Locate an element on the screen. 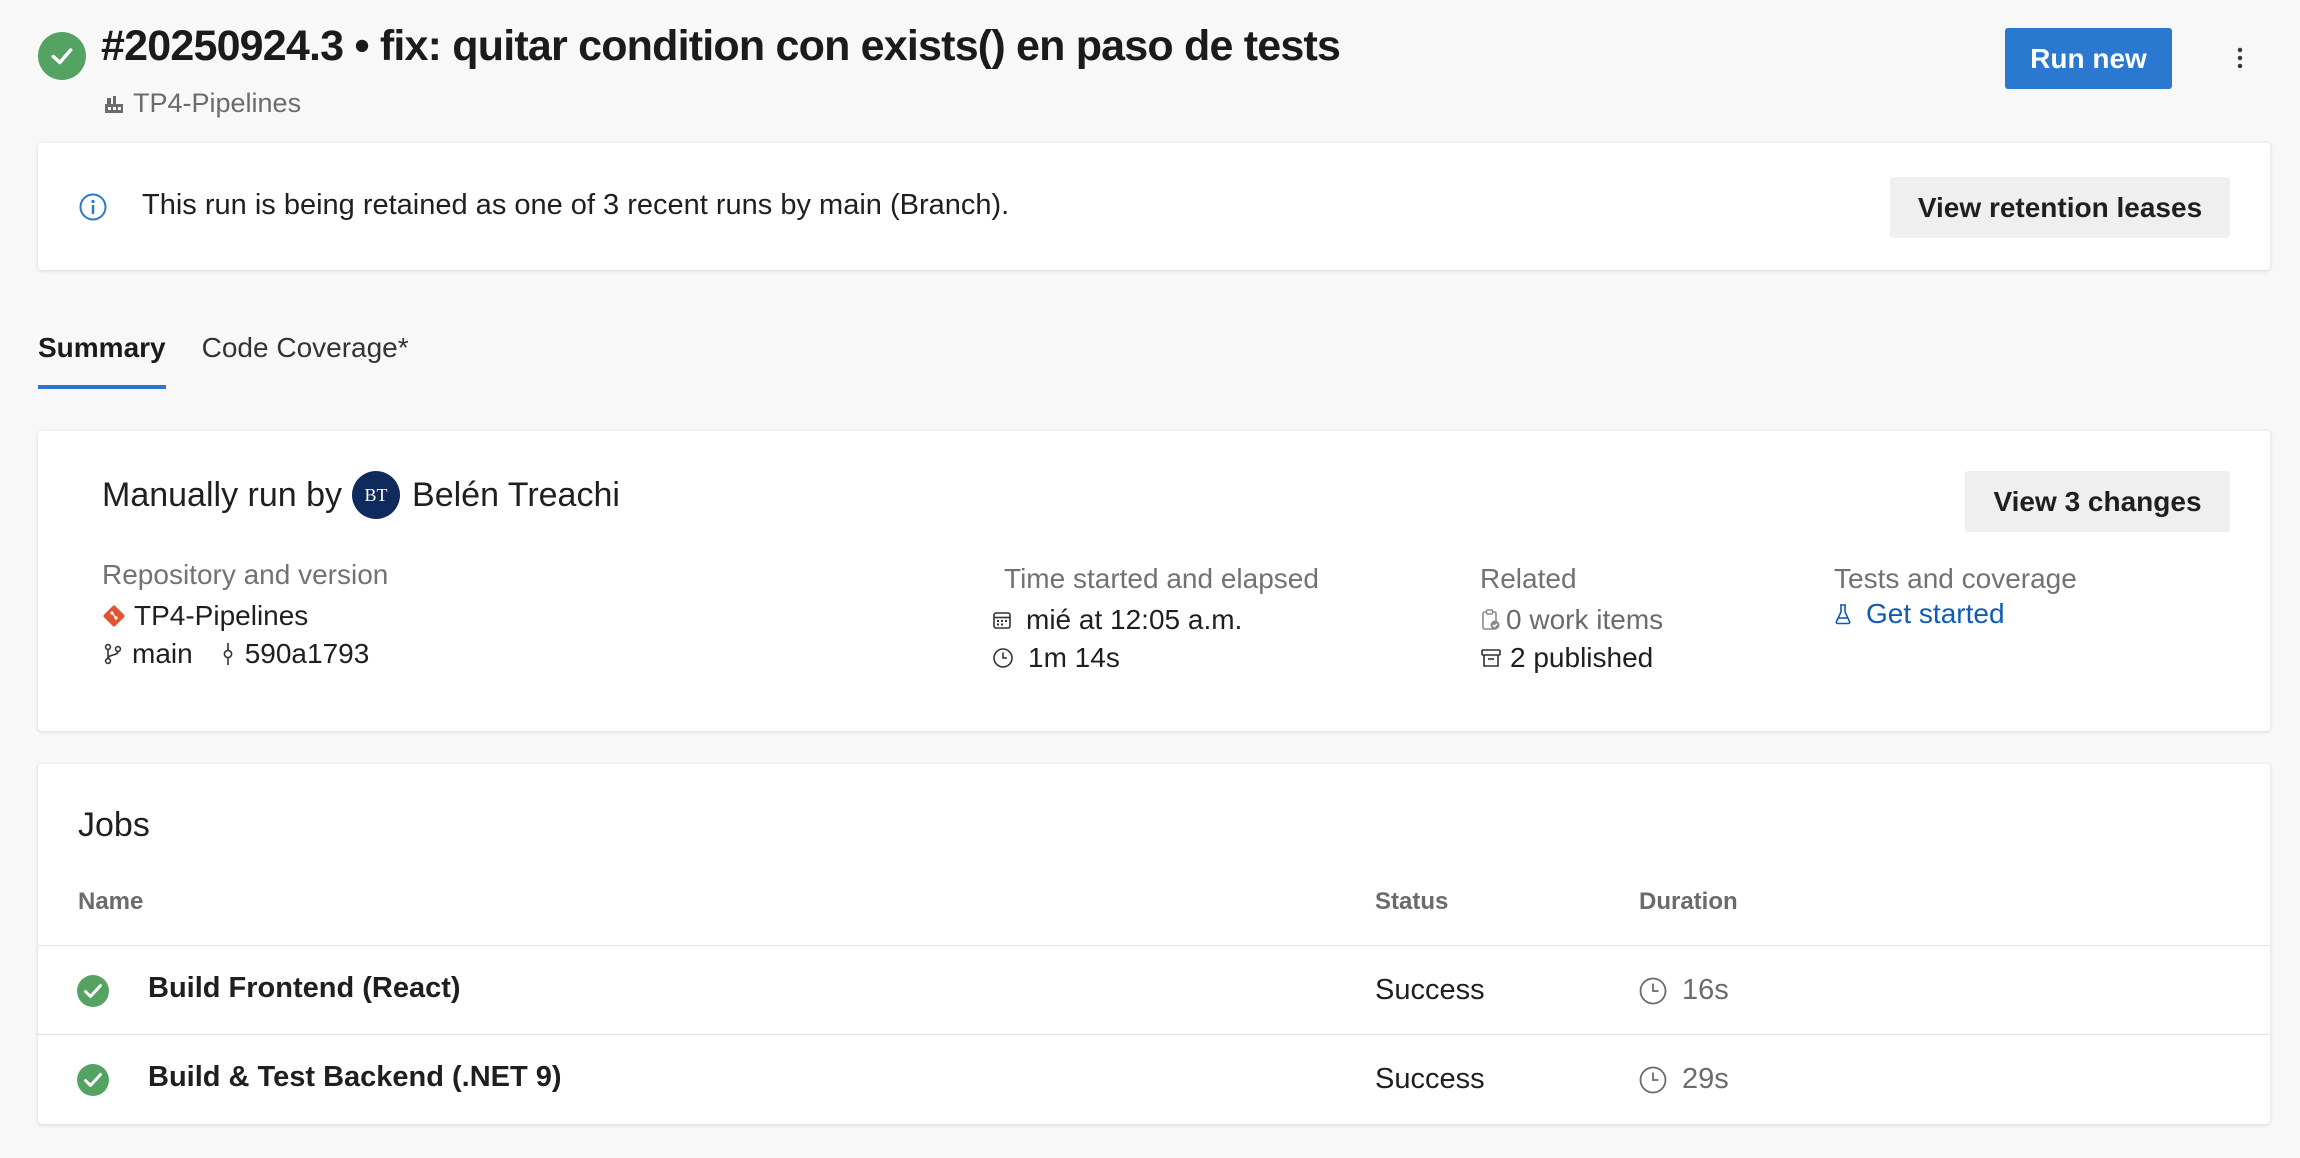 The height and width of the screenshot is (1158, 2300). branch-name: main is located at coordinates (162, 654).